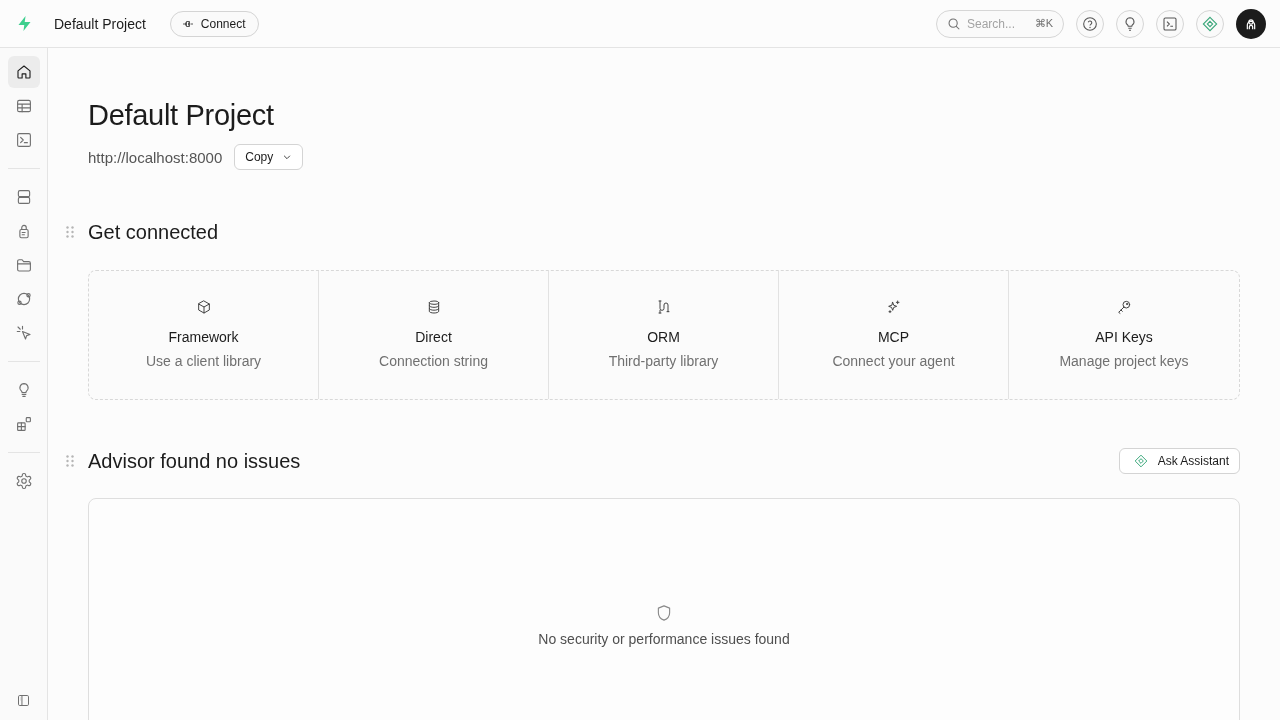  What do you see at coordinates (1251, 23) in the screenshot?
I see `avatar-icon` at bounding box center [1251, 23].